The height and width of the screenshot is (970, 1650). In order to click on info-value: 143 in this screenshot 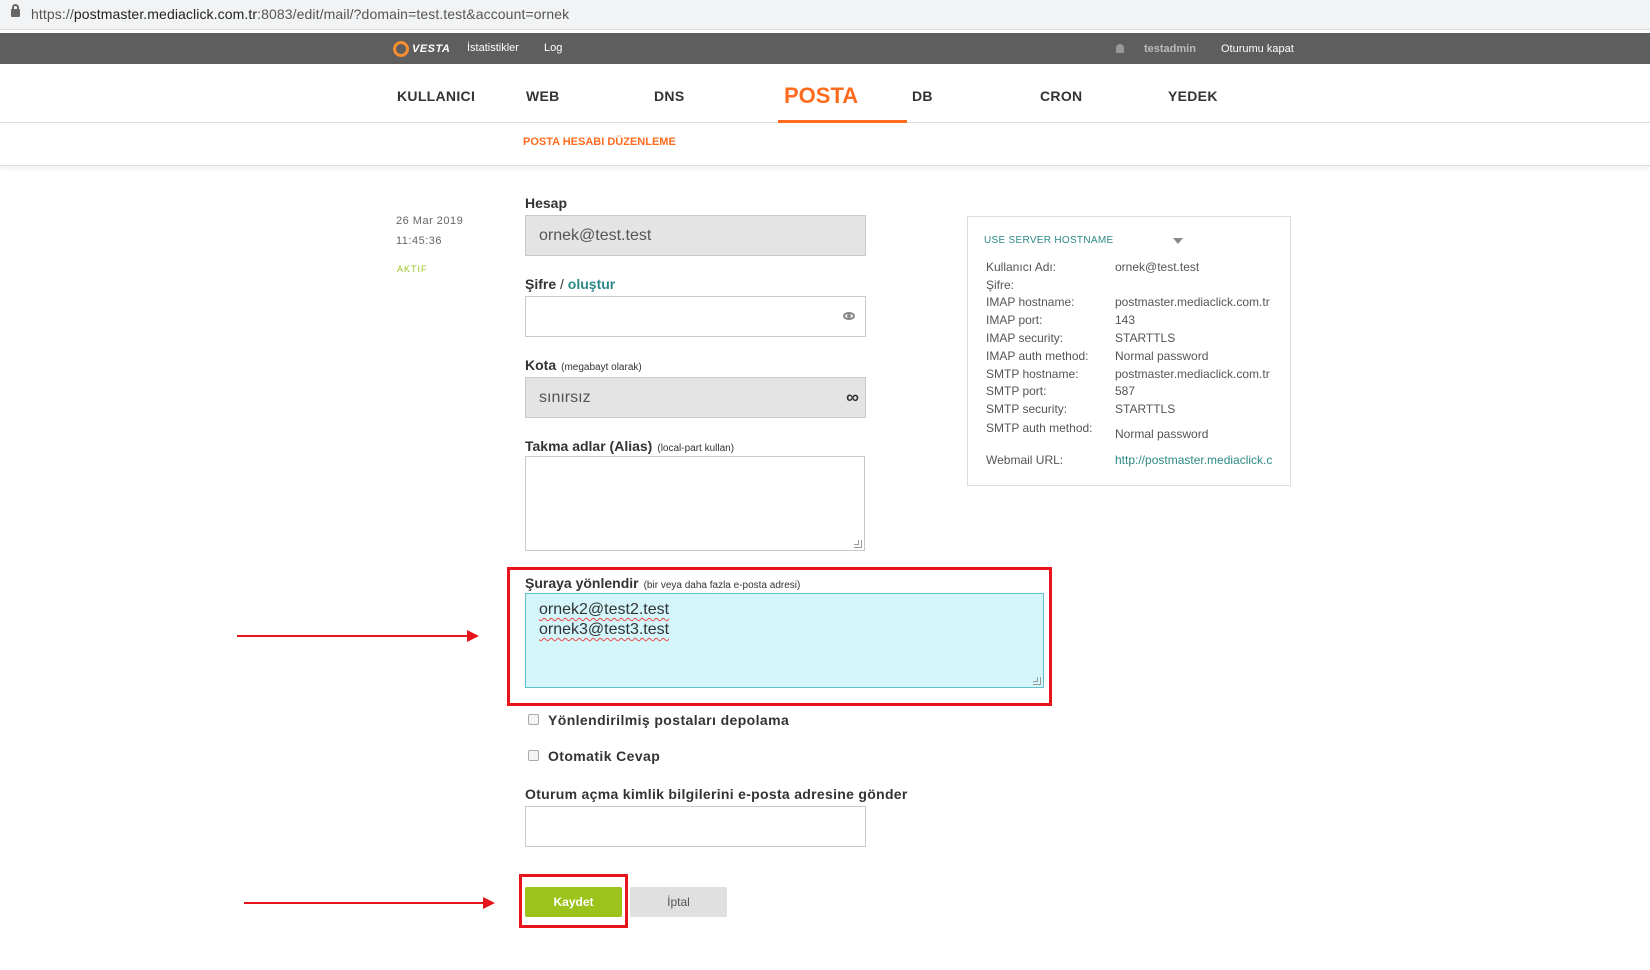, I will do `click(1125, 320)`.